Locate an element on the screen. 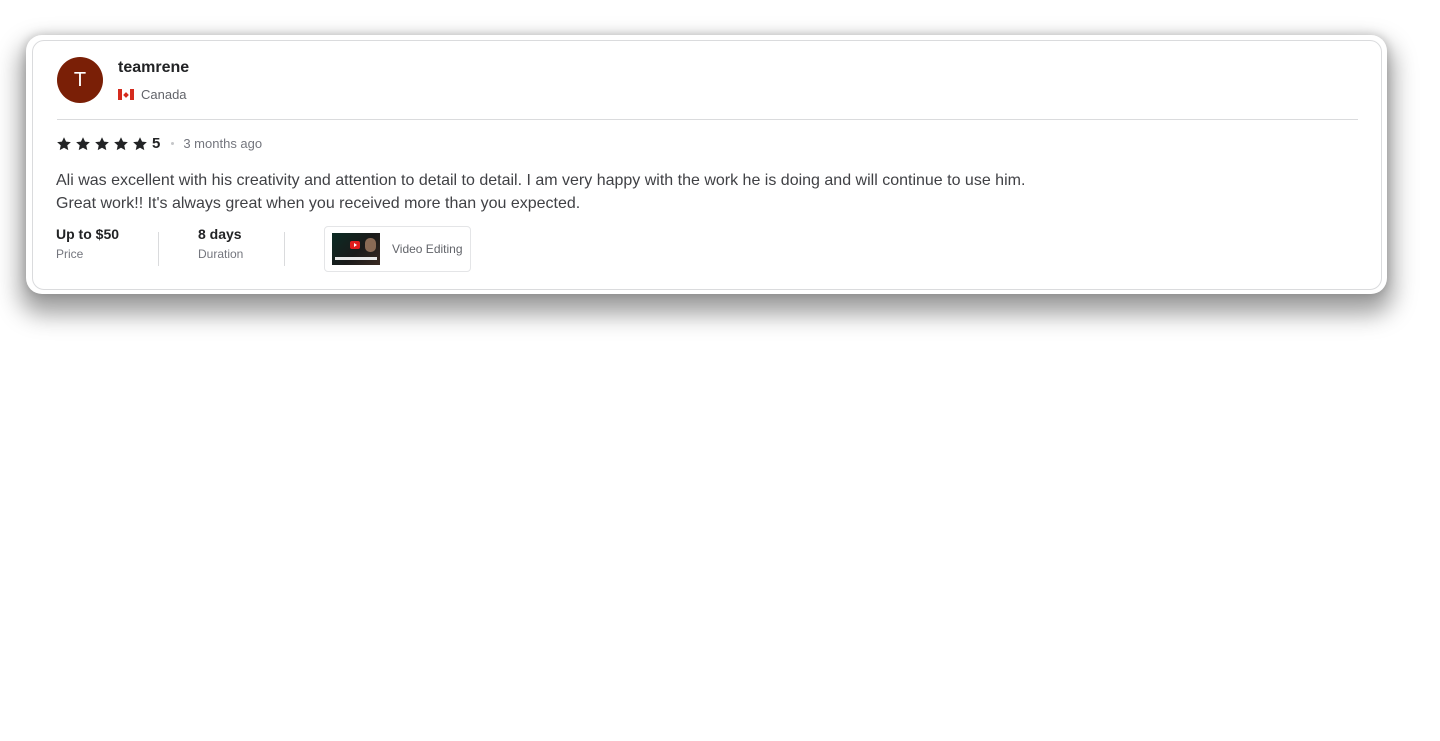  avatar-initial: T is located at coordinates (80, 79).